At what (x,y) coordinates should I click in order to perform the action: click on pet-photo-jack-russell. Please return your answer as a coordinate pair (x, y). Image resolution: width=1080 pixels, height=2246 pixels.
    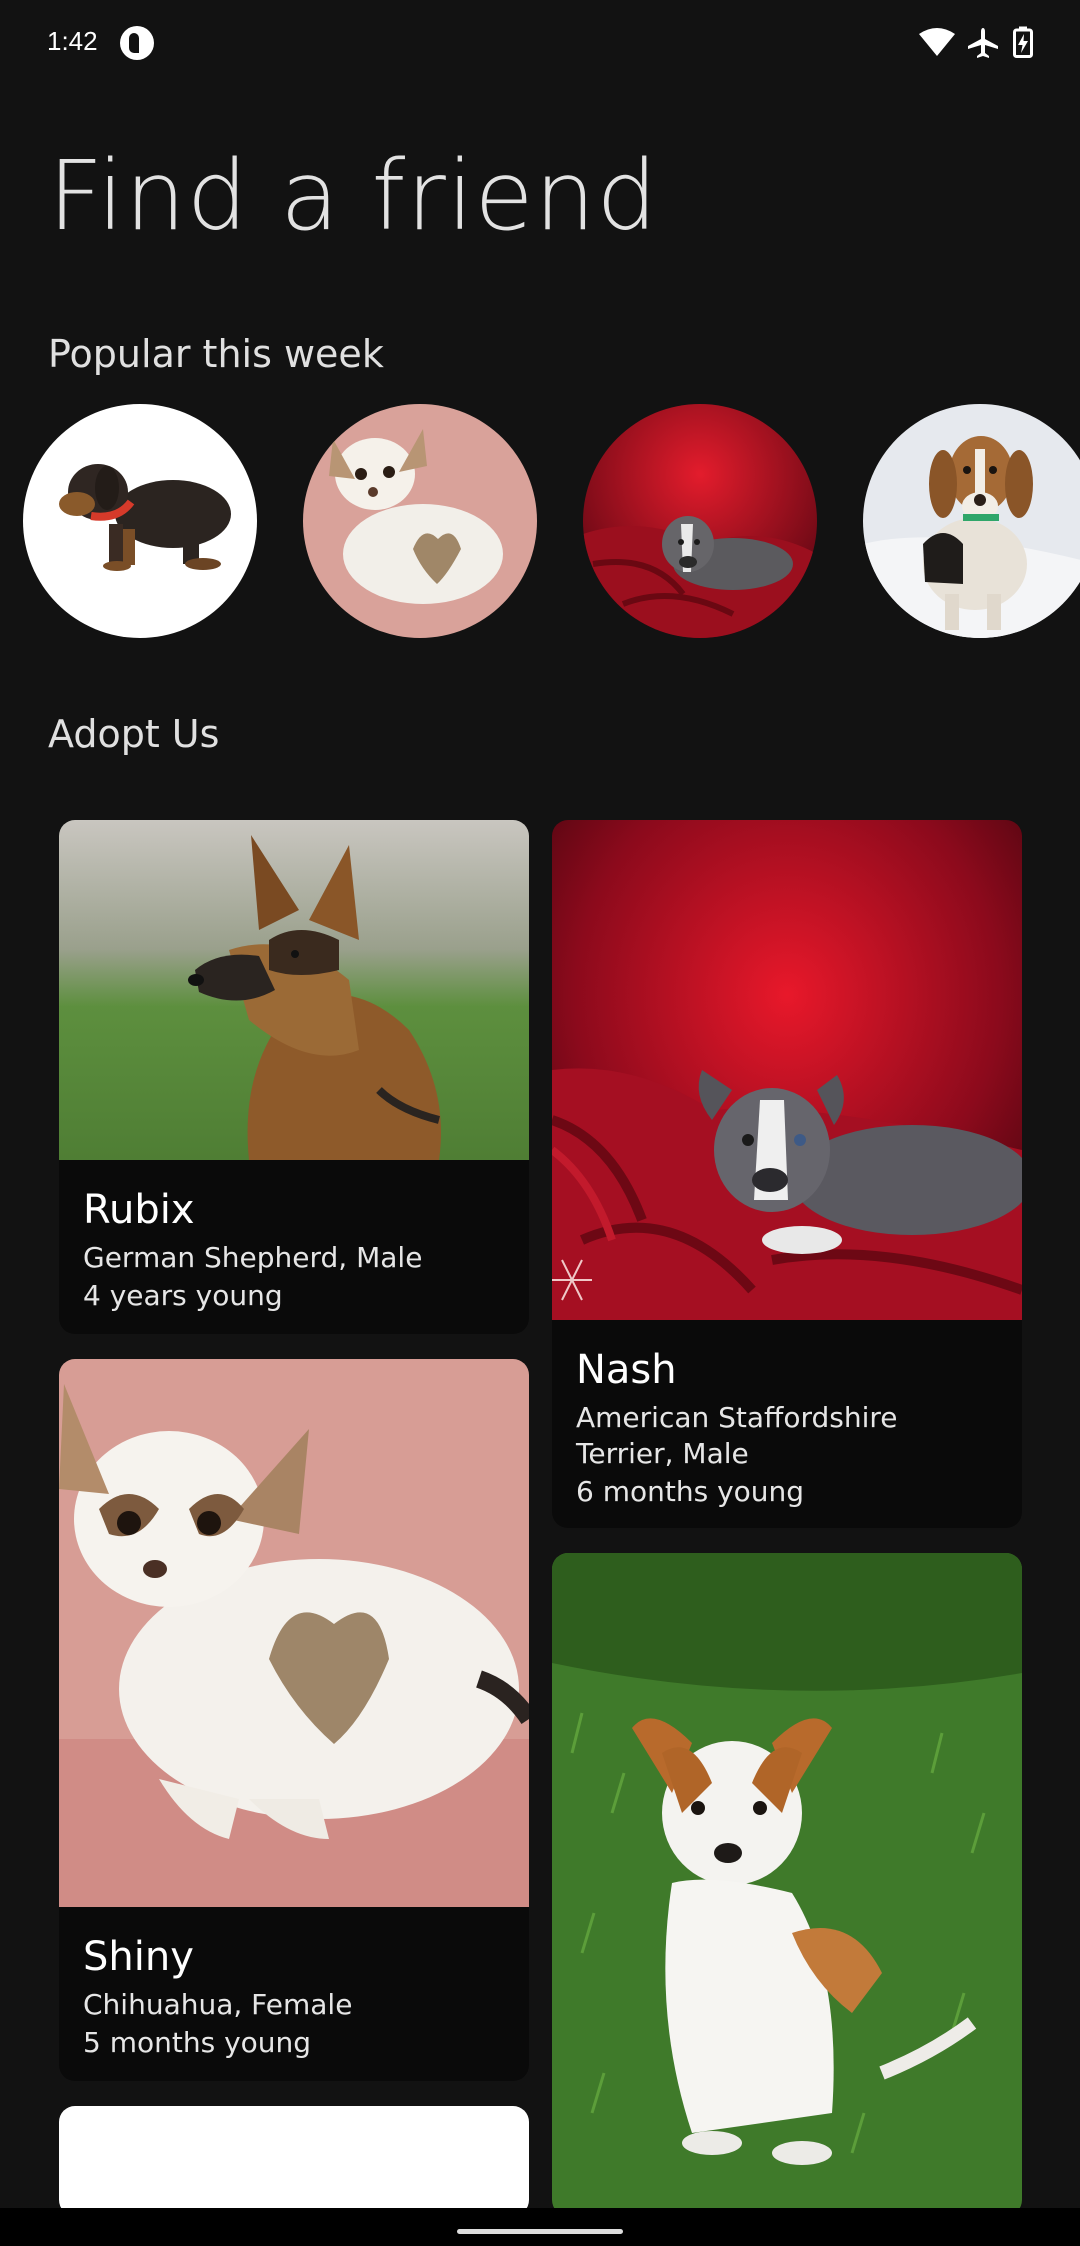
    Looking at the image, I should click on (787, 1884).